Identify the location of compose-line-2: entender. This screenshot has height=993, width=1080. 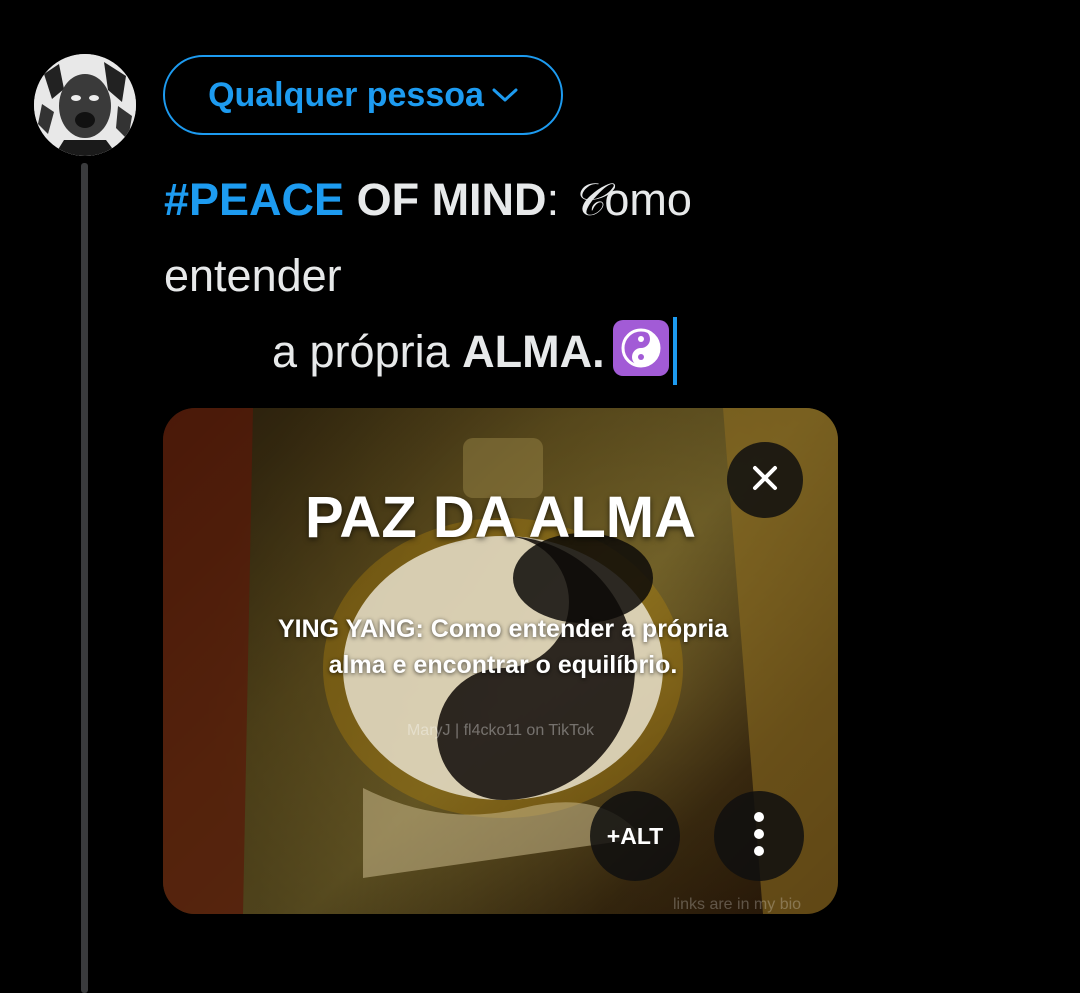
(253, 275).